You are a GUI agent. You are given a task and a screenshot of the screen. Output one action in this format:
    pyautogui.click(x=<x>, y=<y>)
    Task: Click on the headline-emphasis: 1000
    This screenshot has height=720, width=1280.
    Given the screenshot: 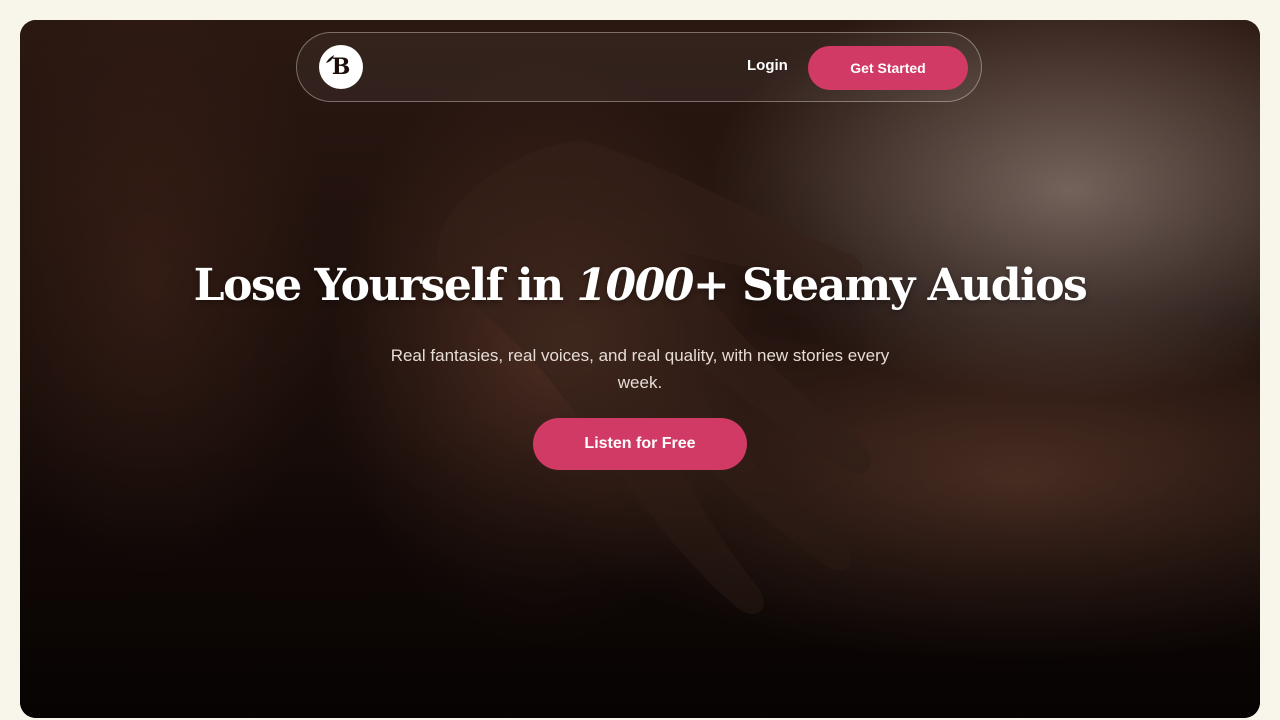 What is the action you would take?
    pyautogui.click(x=635, y=285)
    